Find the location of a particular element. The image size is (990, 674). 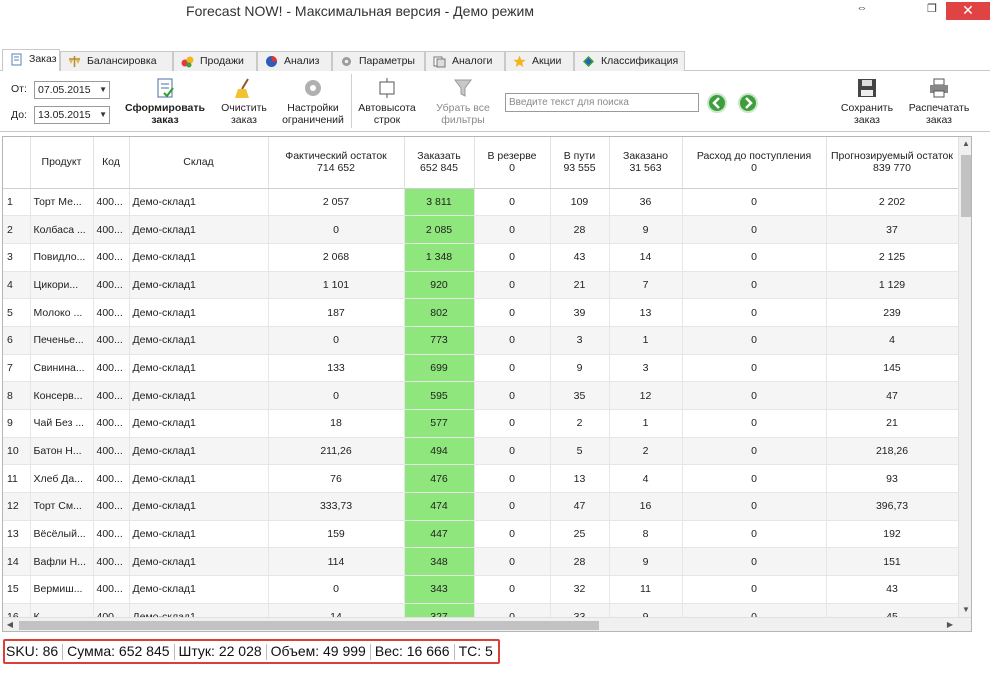

cell-order: 920 is located at coordinates (439, 285).